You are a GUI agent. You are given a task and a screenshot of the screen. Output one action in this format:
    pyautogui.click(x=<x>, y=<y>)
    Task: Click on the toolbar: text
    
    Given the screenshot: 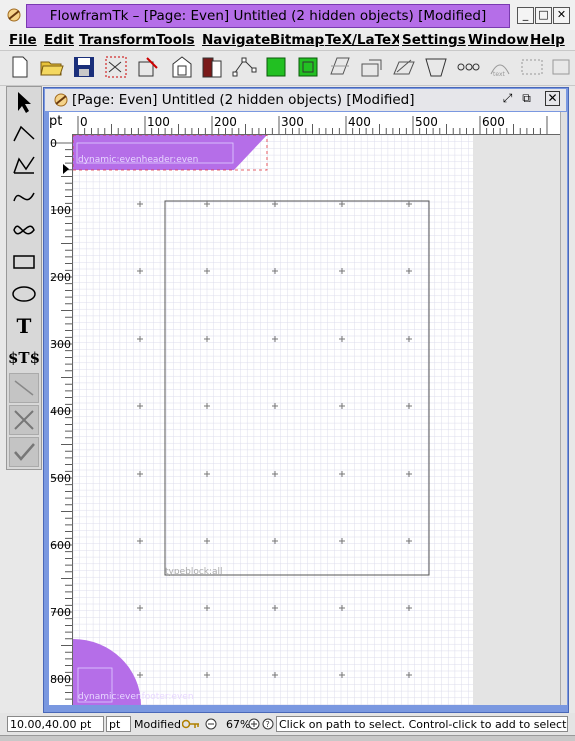 What is the action you would take?
    pyautogui.click(x=287, y=68)
    